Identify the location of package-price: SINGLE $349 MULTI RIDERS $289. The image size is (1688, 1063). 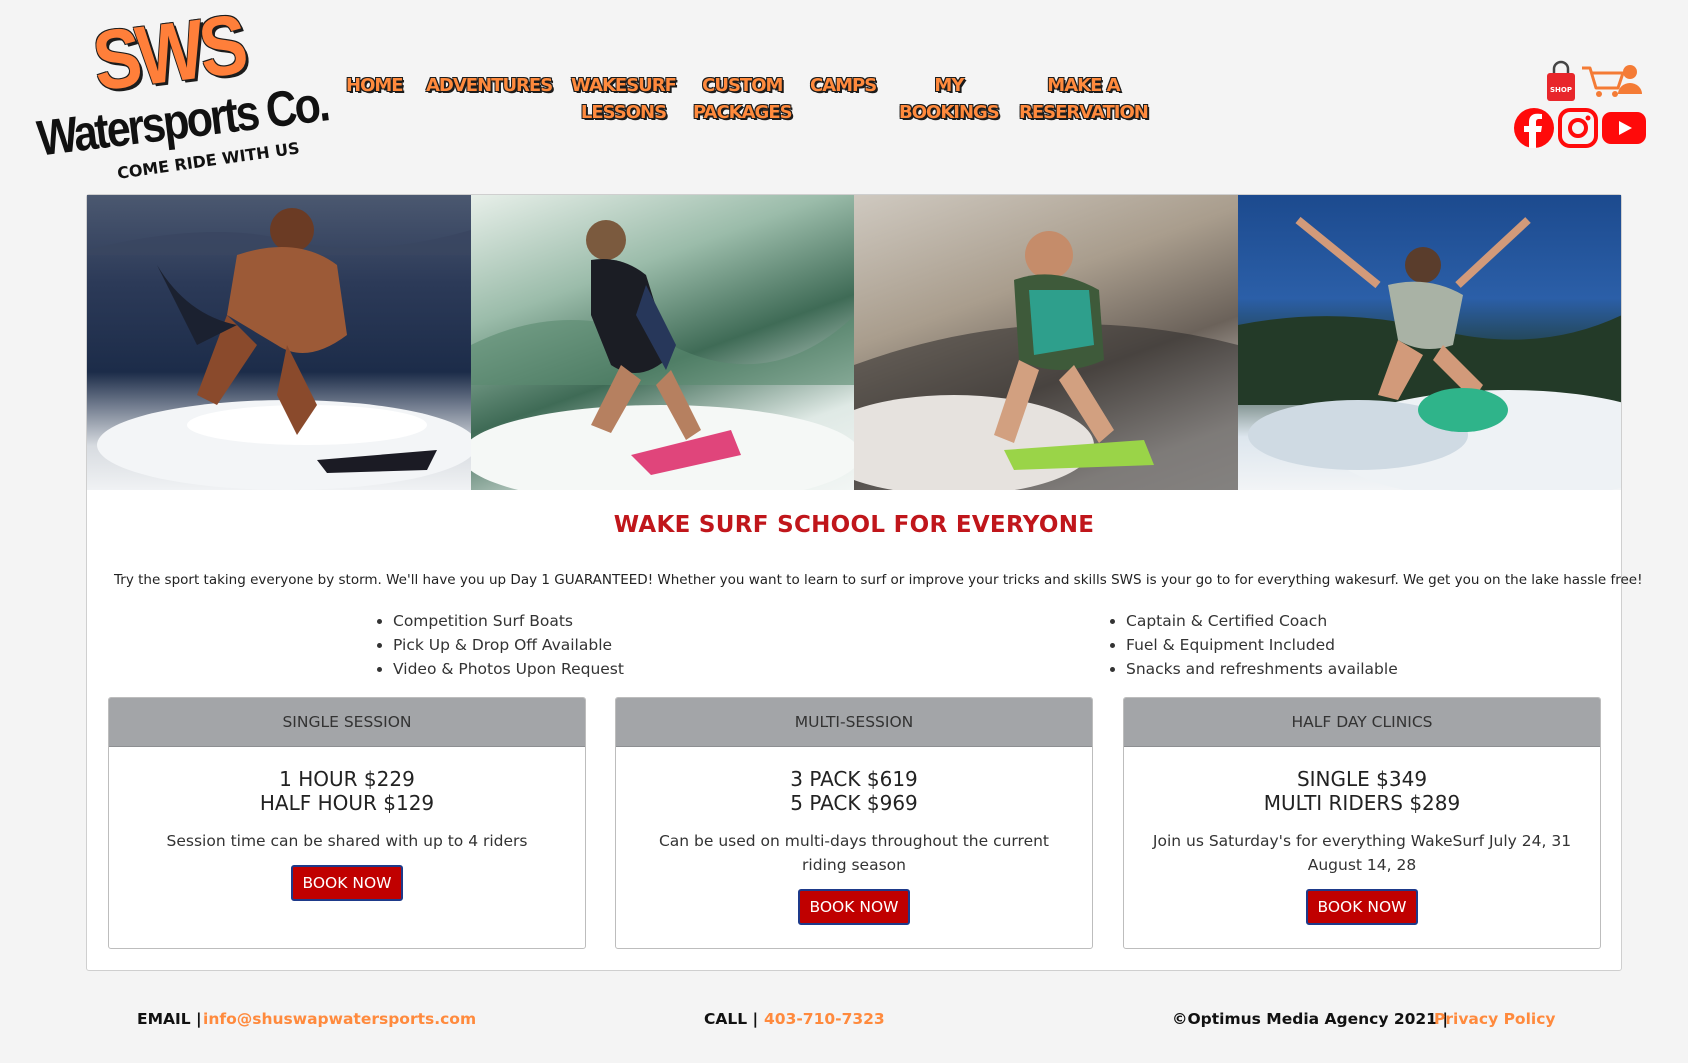
(1362, 791).